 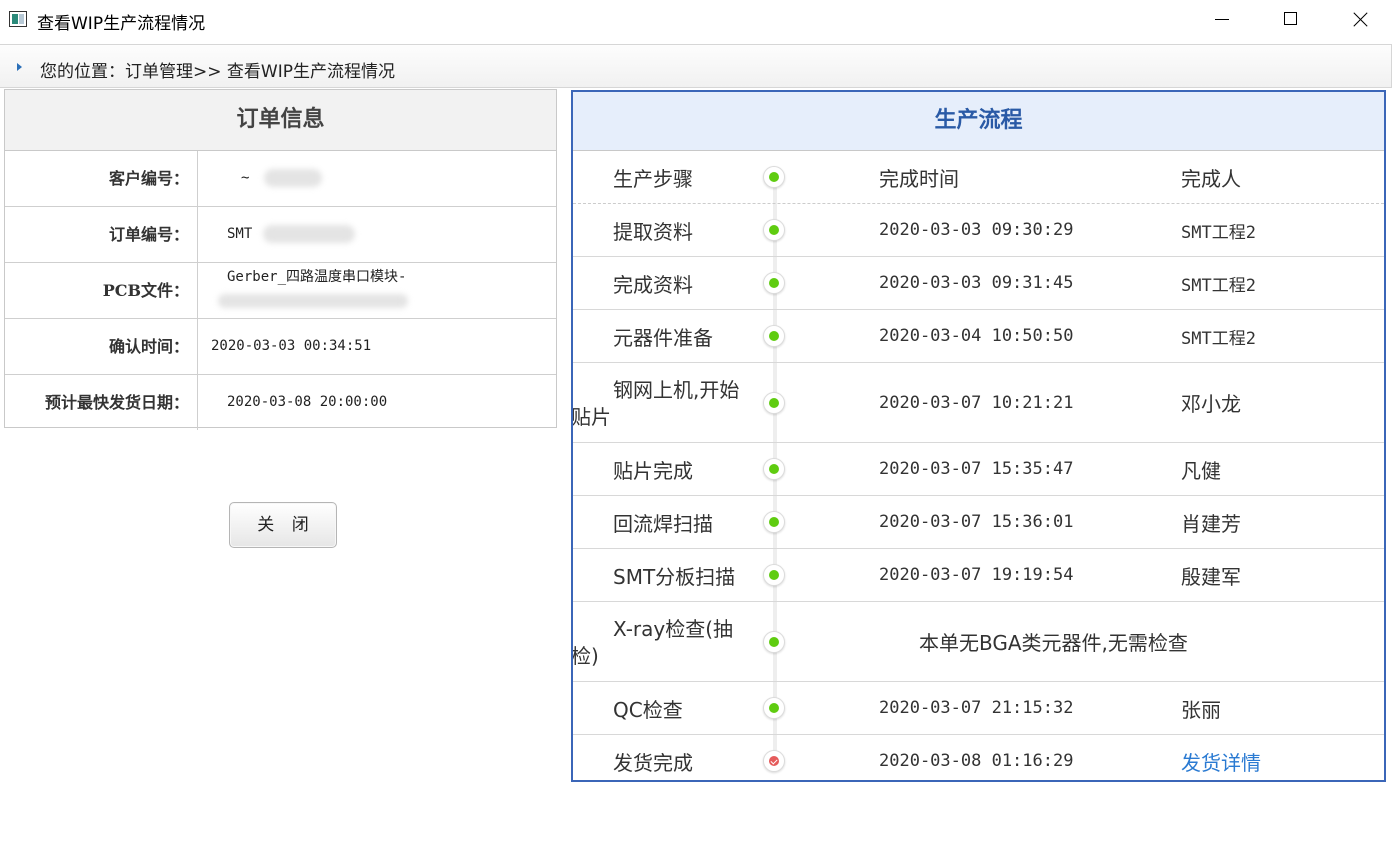 I want to click on step-name: 发货完成, so click(x=653, y=762).